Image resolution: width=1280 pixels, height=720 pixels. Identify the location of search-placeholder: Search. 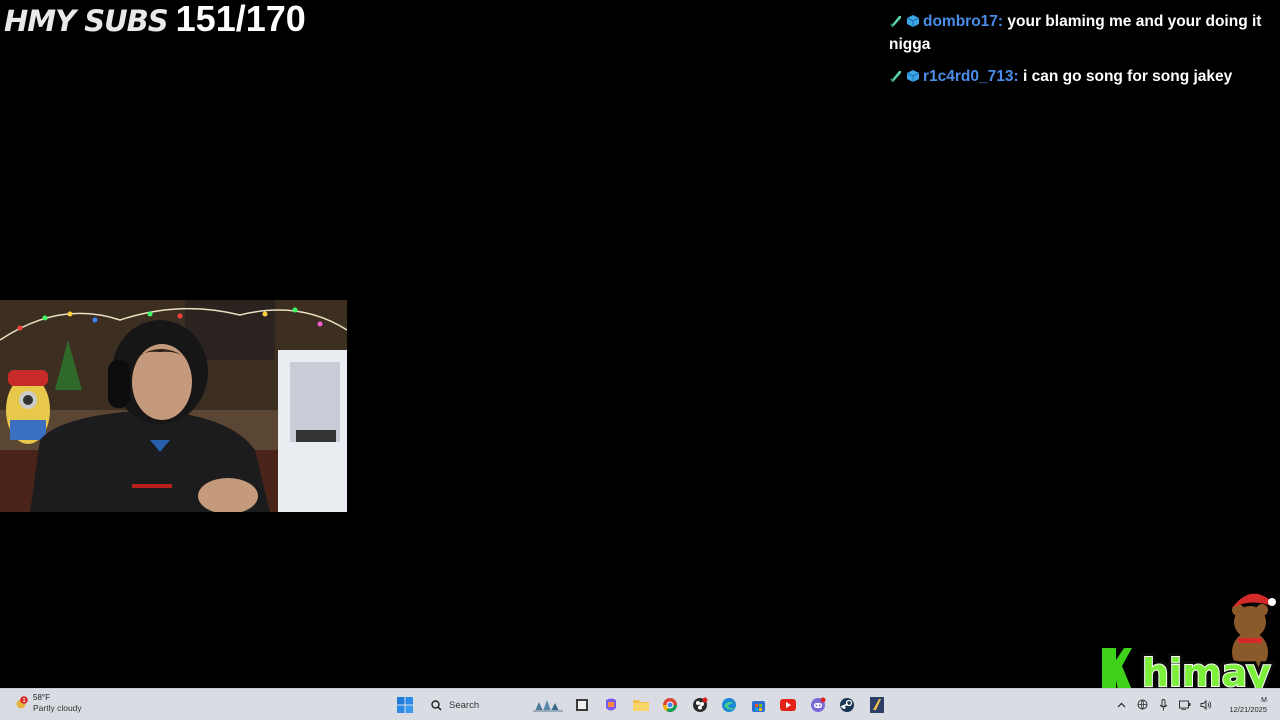
(464, 705).